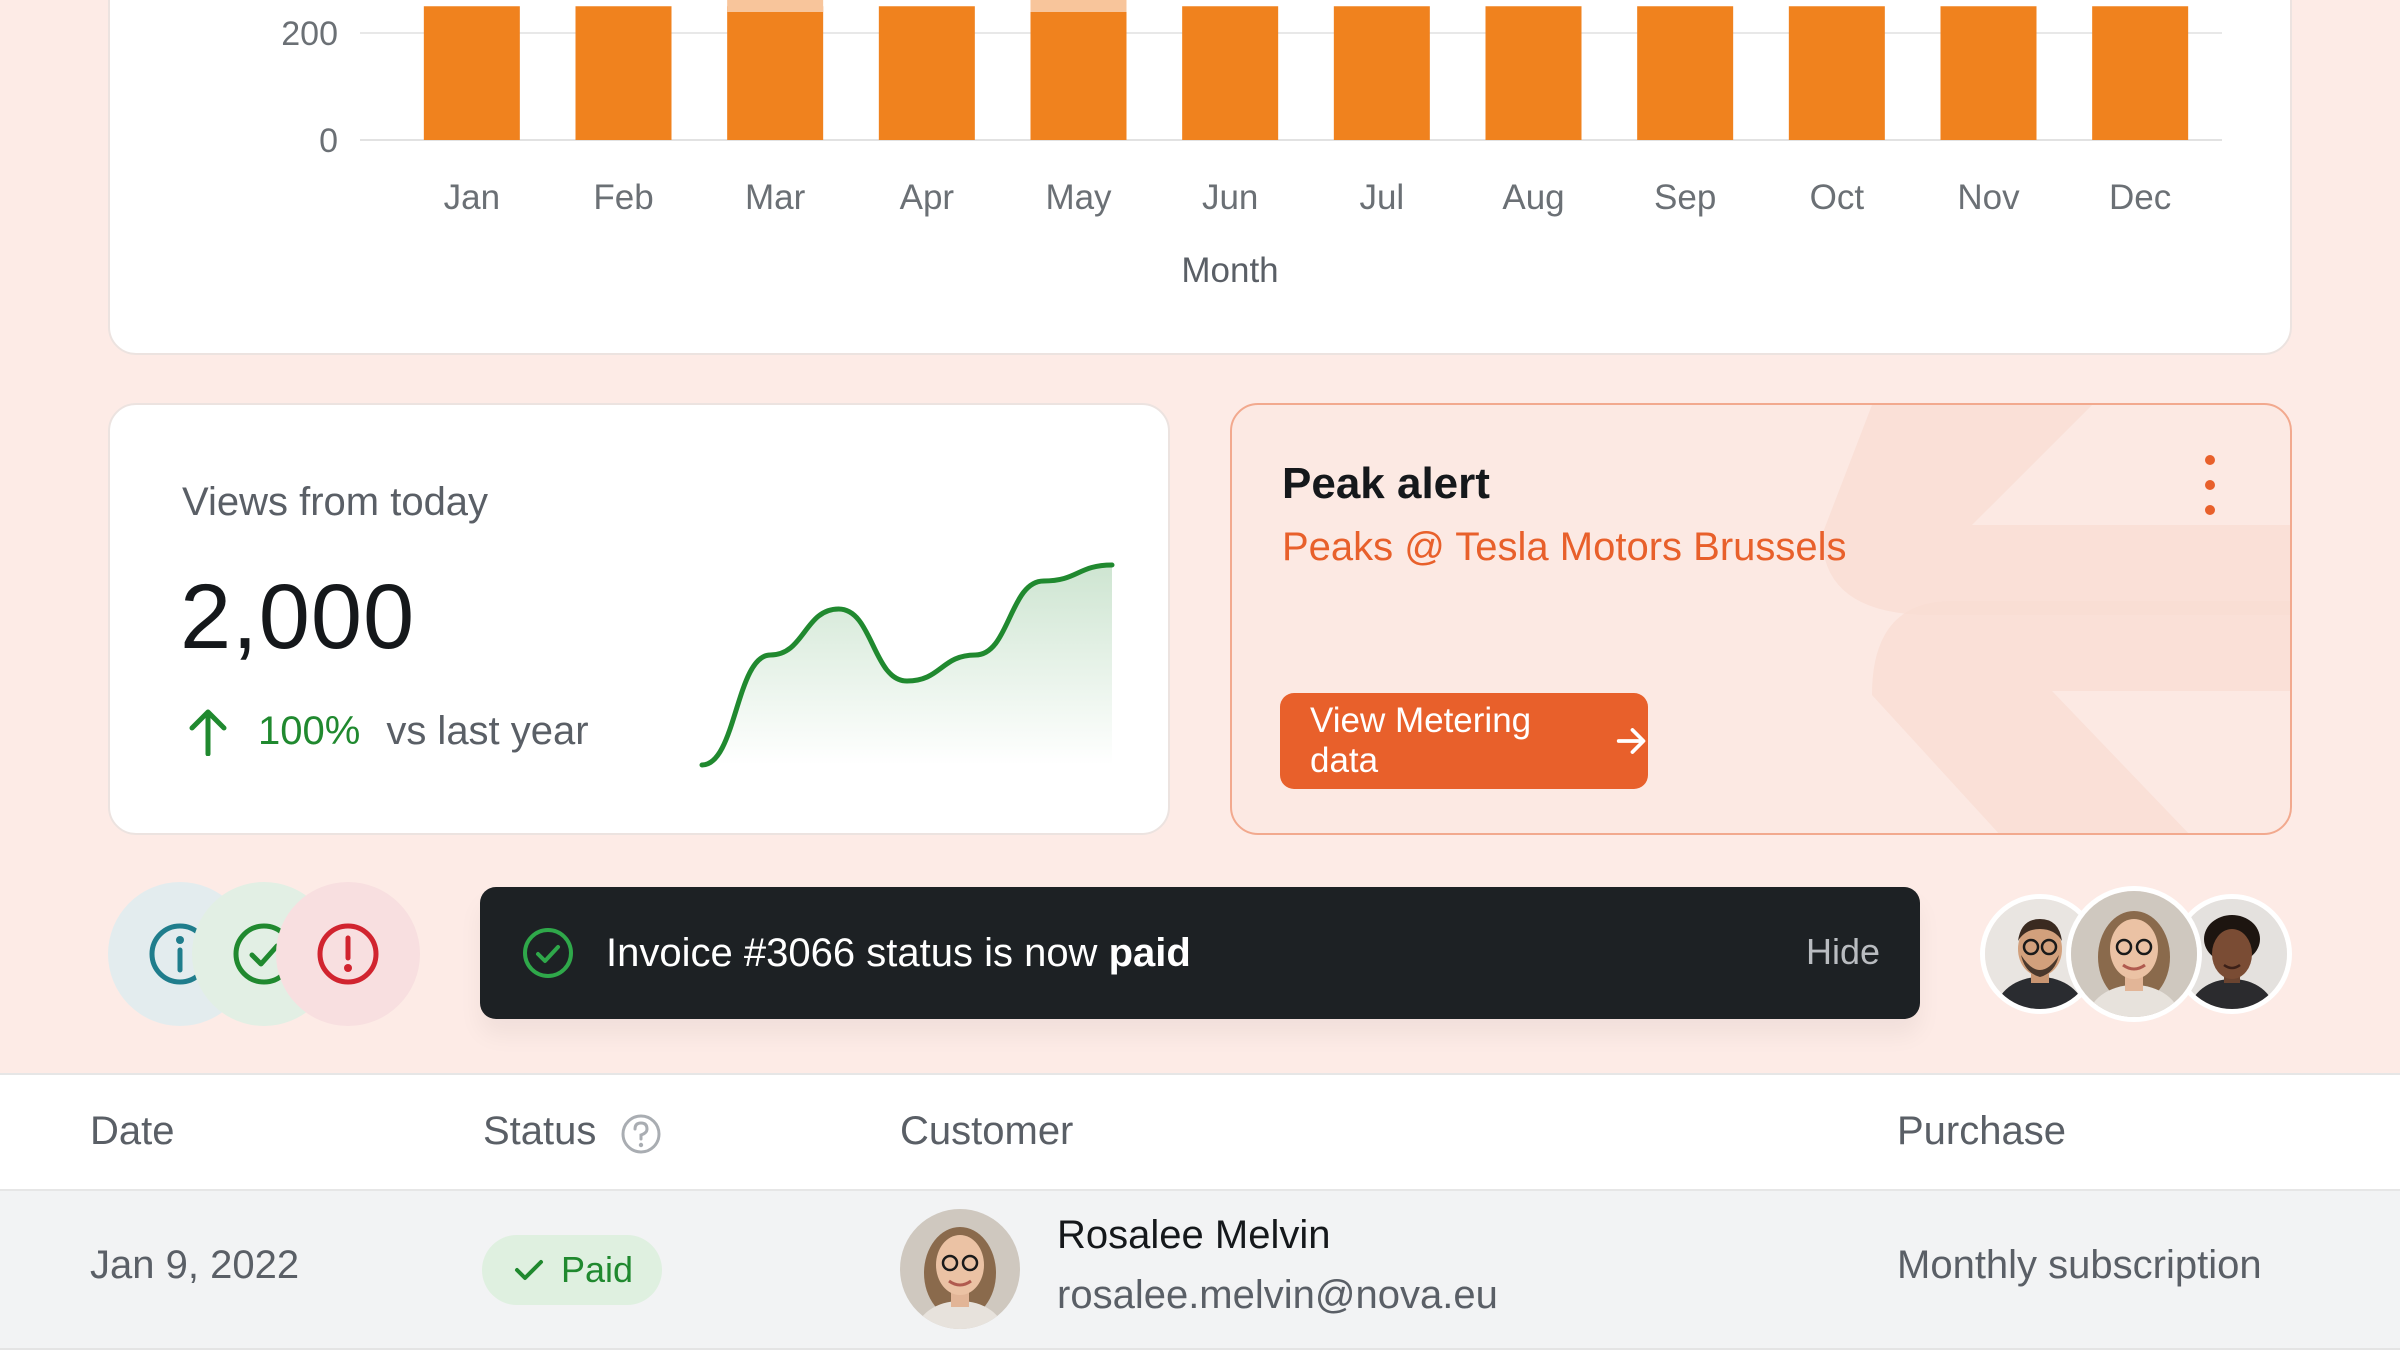  What do you see at coordinates (548, 953) in the screenshot?
I see `check-circle-icon` at bounding box center [548, 953].